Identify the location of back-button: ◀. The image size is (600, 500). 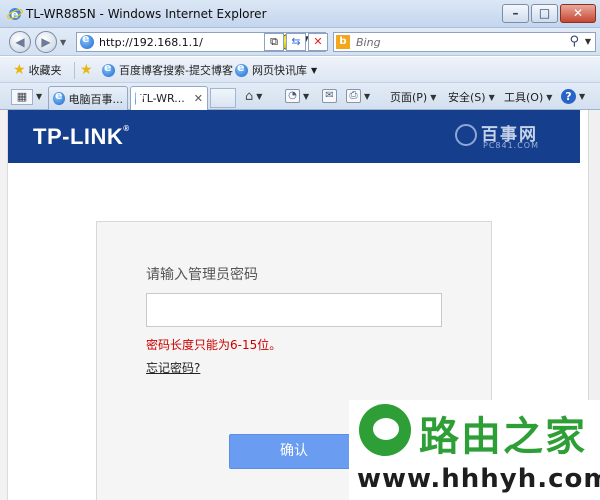
(20, 42).